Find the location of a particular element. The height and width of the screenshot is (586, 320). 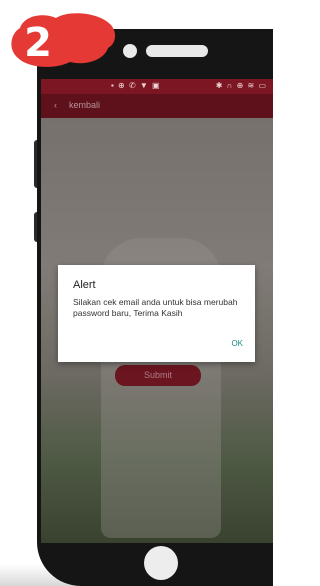

phone-speaker is located at coordinates (177, 51).